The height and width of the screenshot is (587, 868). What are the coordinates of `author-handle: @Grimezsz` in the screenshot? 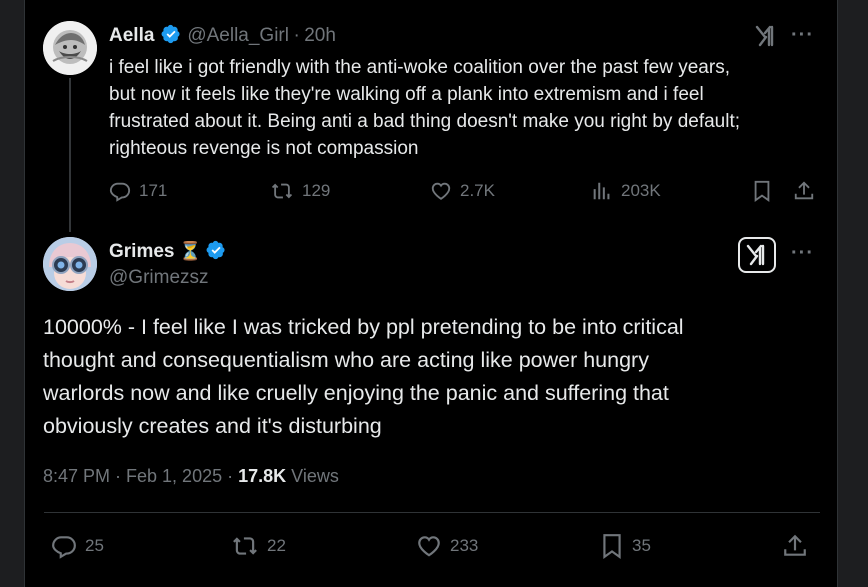 It's located at (159, 278).